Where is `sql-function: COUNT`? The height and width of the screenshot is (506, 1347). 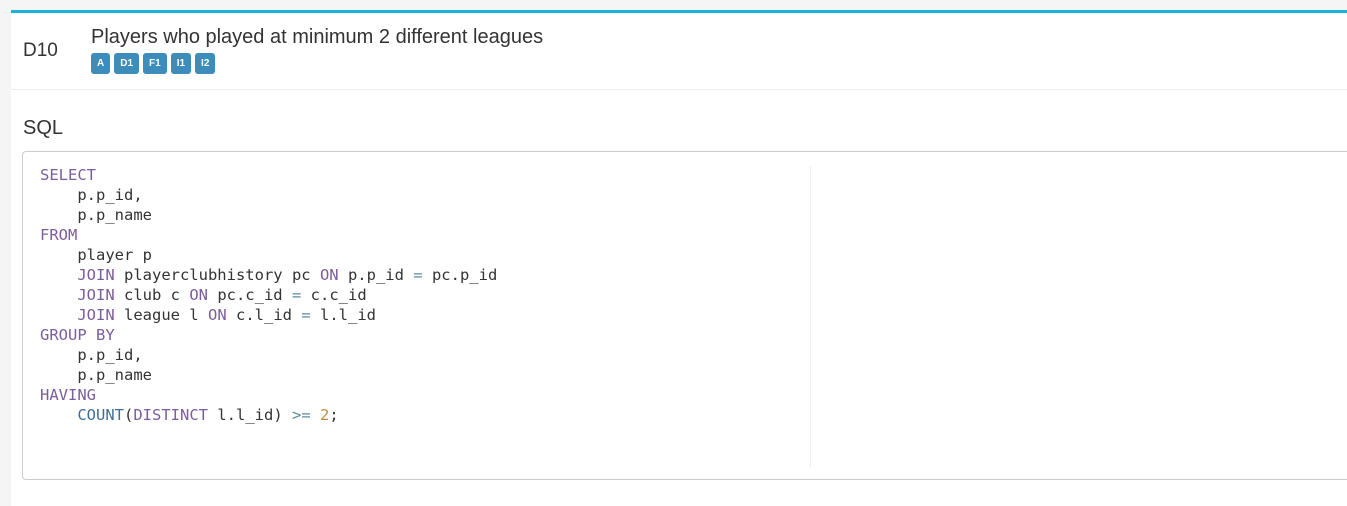
sql-function: COUNT is located at coordinates (100, 415).